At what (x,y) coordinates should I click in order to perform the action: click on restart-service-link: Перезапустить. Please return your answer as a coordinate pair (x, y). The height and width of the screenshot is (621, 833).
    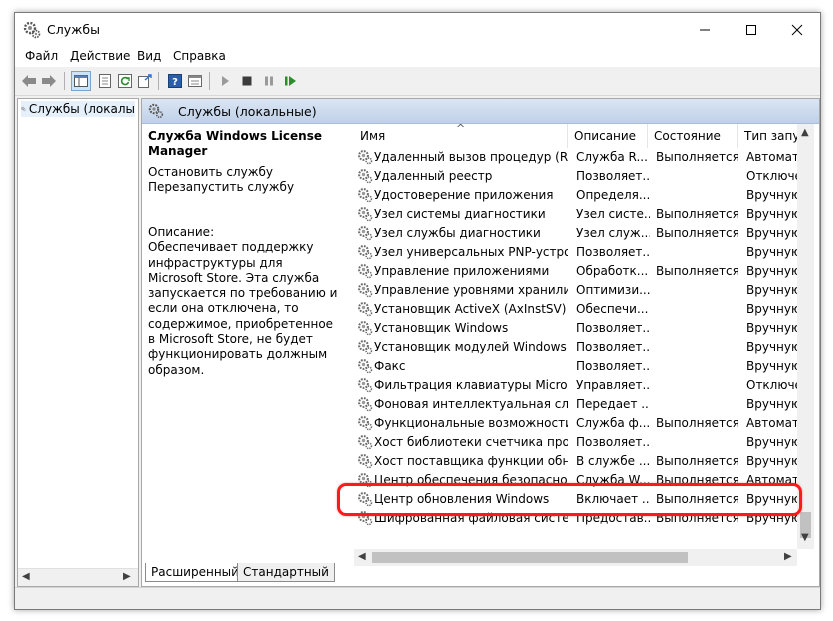
    Looking at the image, I should click on (196, 187).